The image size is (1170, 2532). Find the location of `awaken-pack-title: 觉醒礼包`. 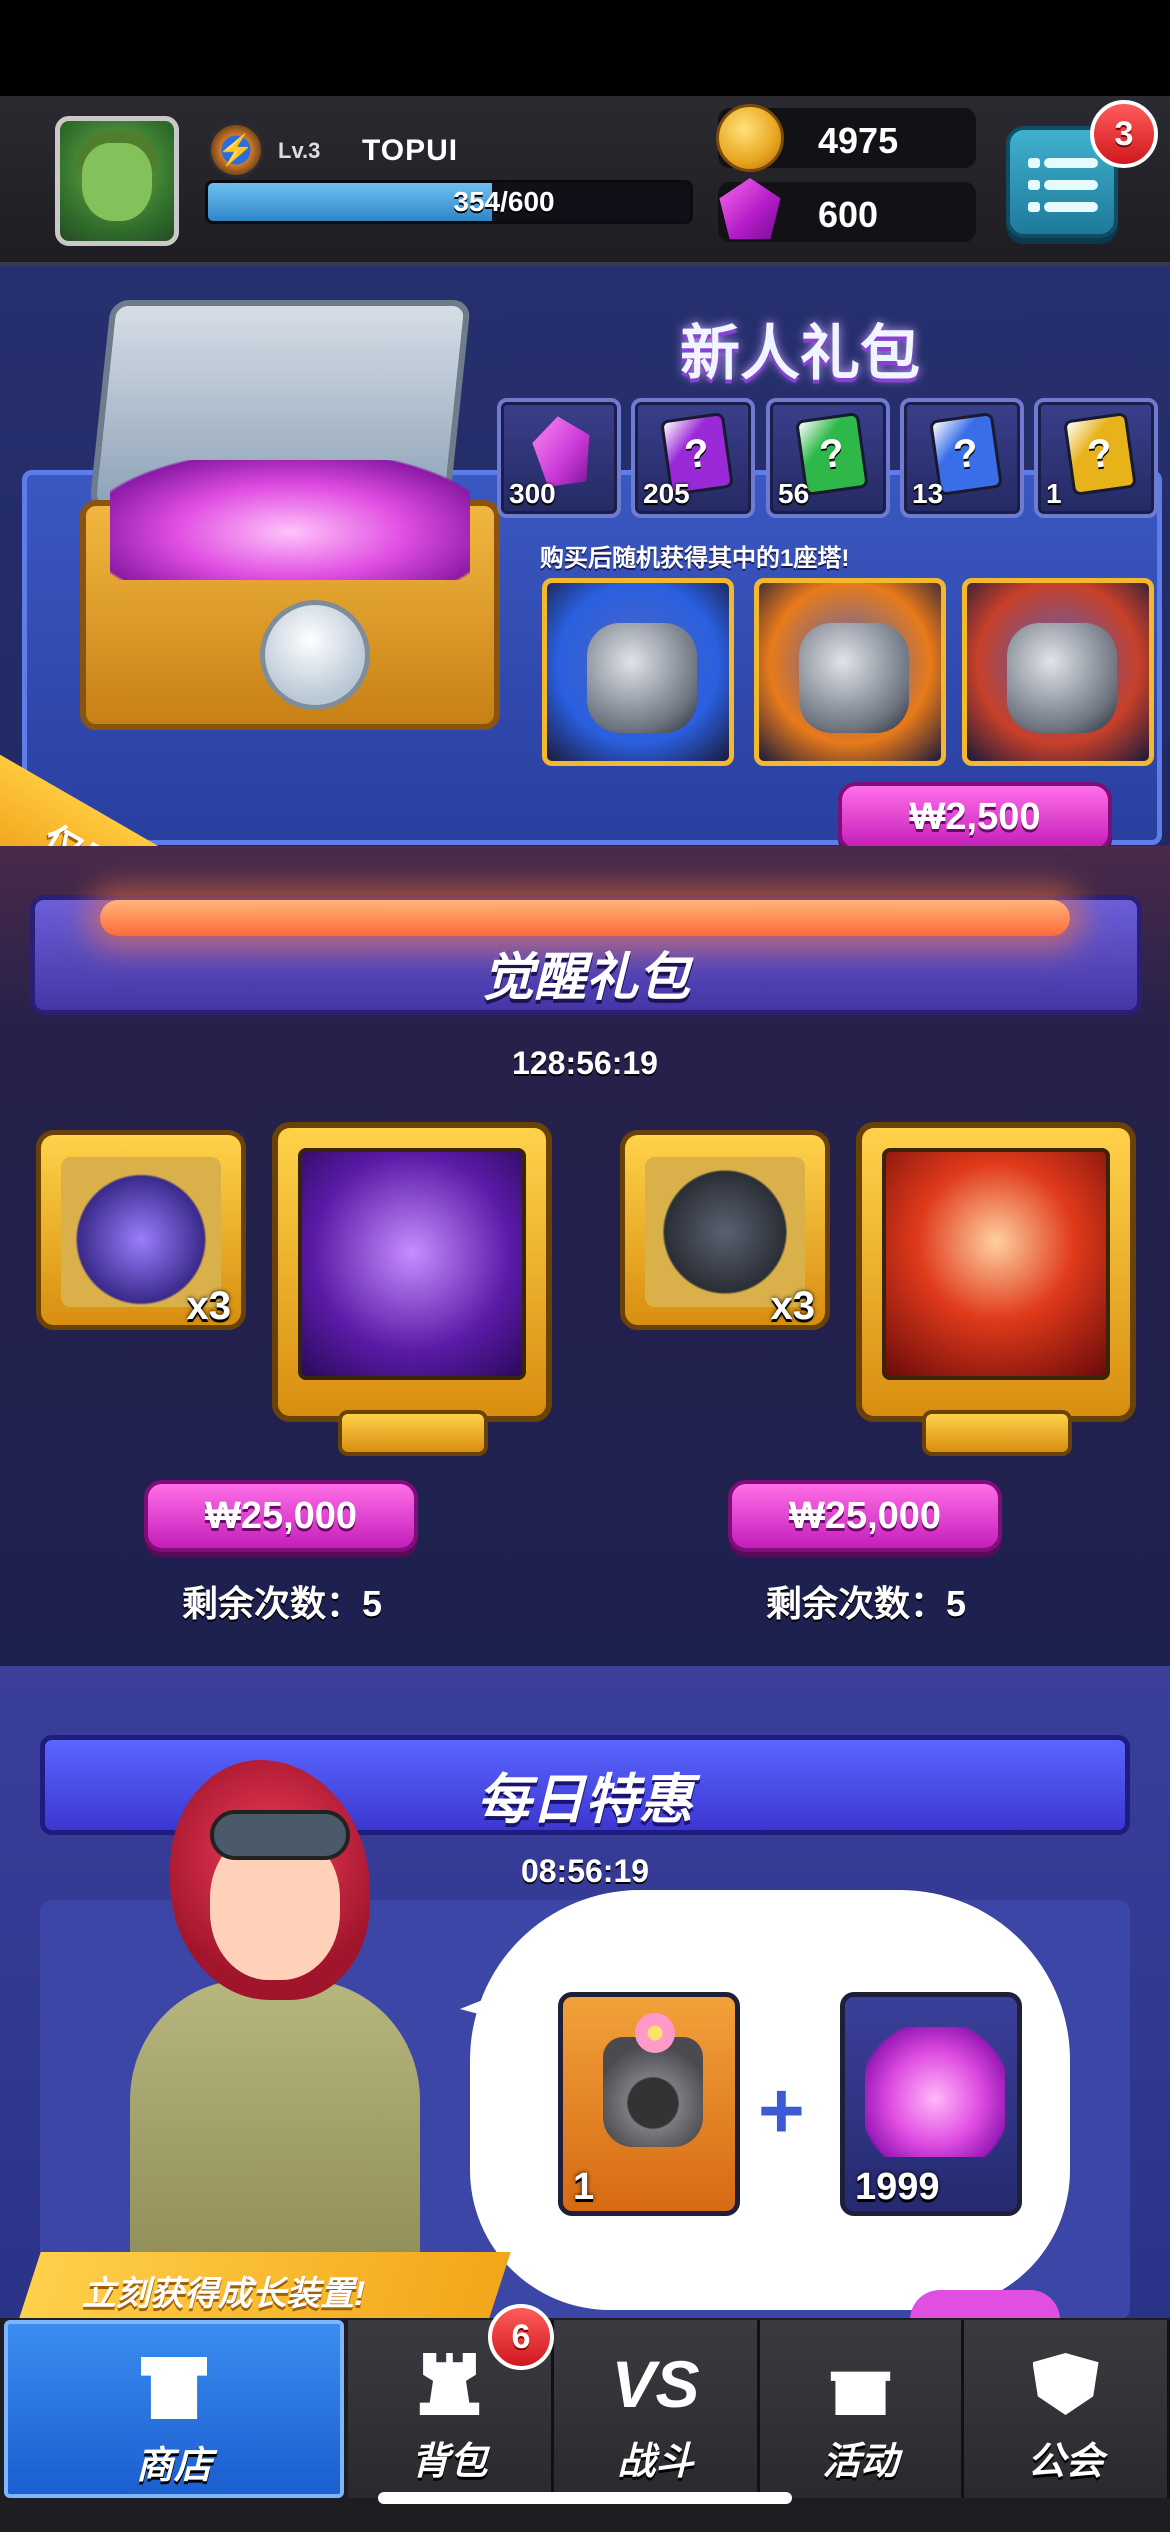

awaken-pack-title: 觉醒礼包 is located at coordinates (585, 978).